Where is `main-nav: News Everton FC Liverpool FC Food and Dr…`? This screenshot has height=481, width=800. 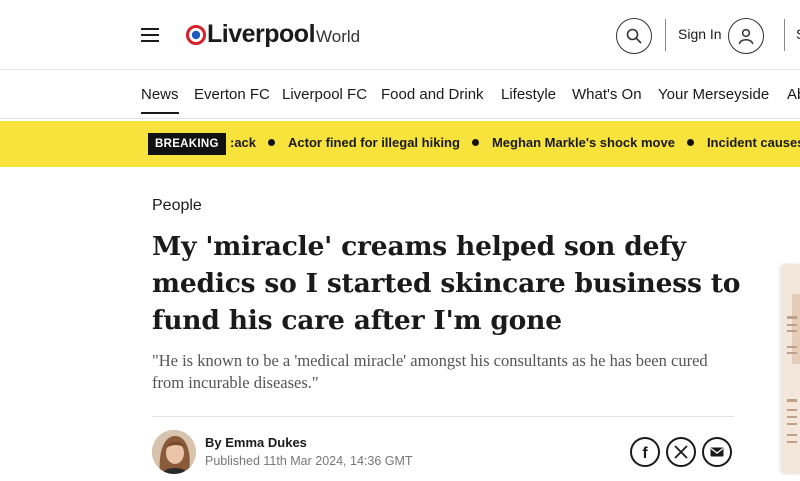 main-nav: News Everton FC Liverpool FC Food and Dr… is located at coordinates (400, 95).